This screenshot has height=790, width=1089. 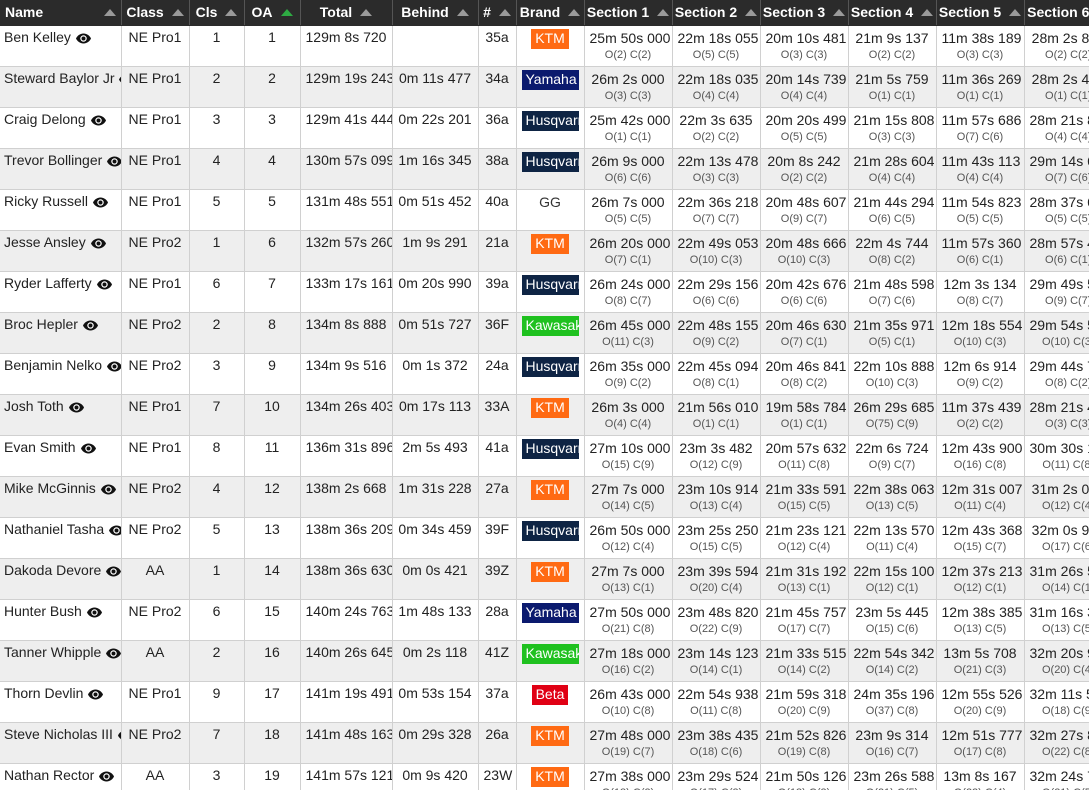 I want to click on column-header-behind: Behind, so click(x=435, y=13).